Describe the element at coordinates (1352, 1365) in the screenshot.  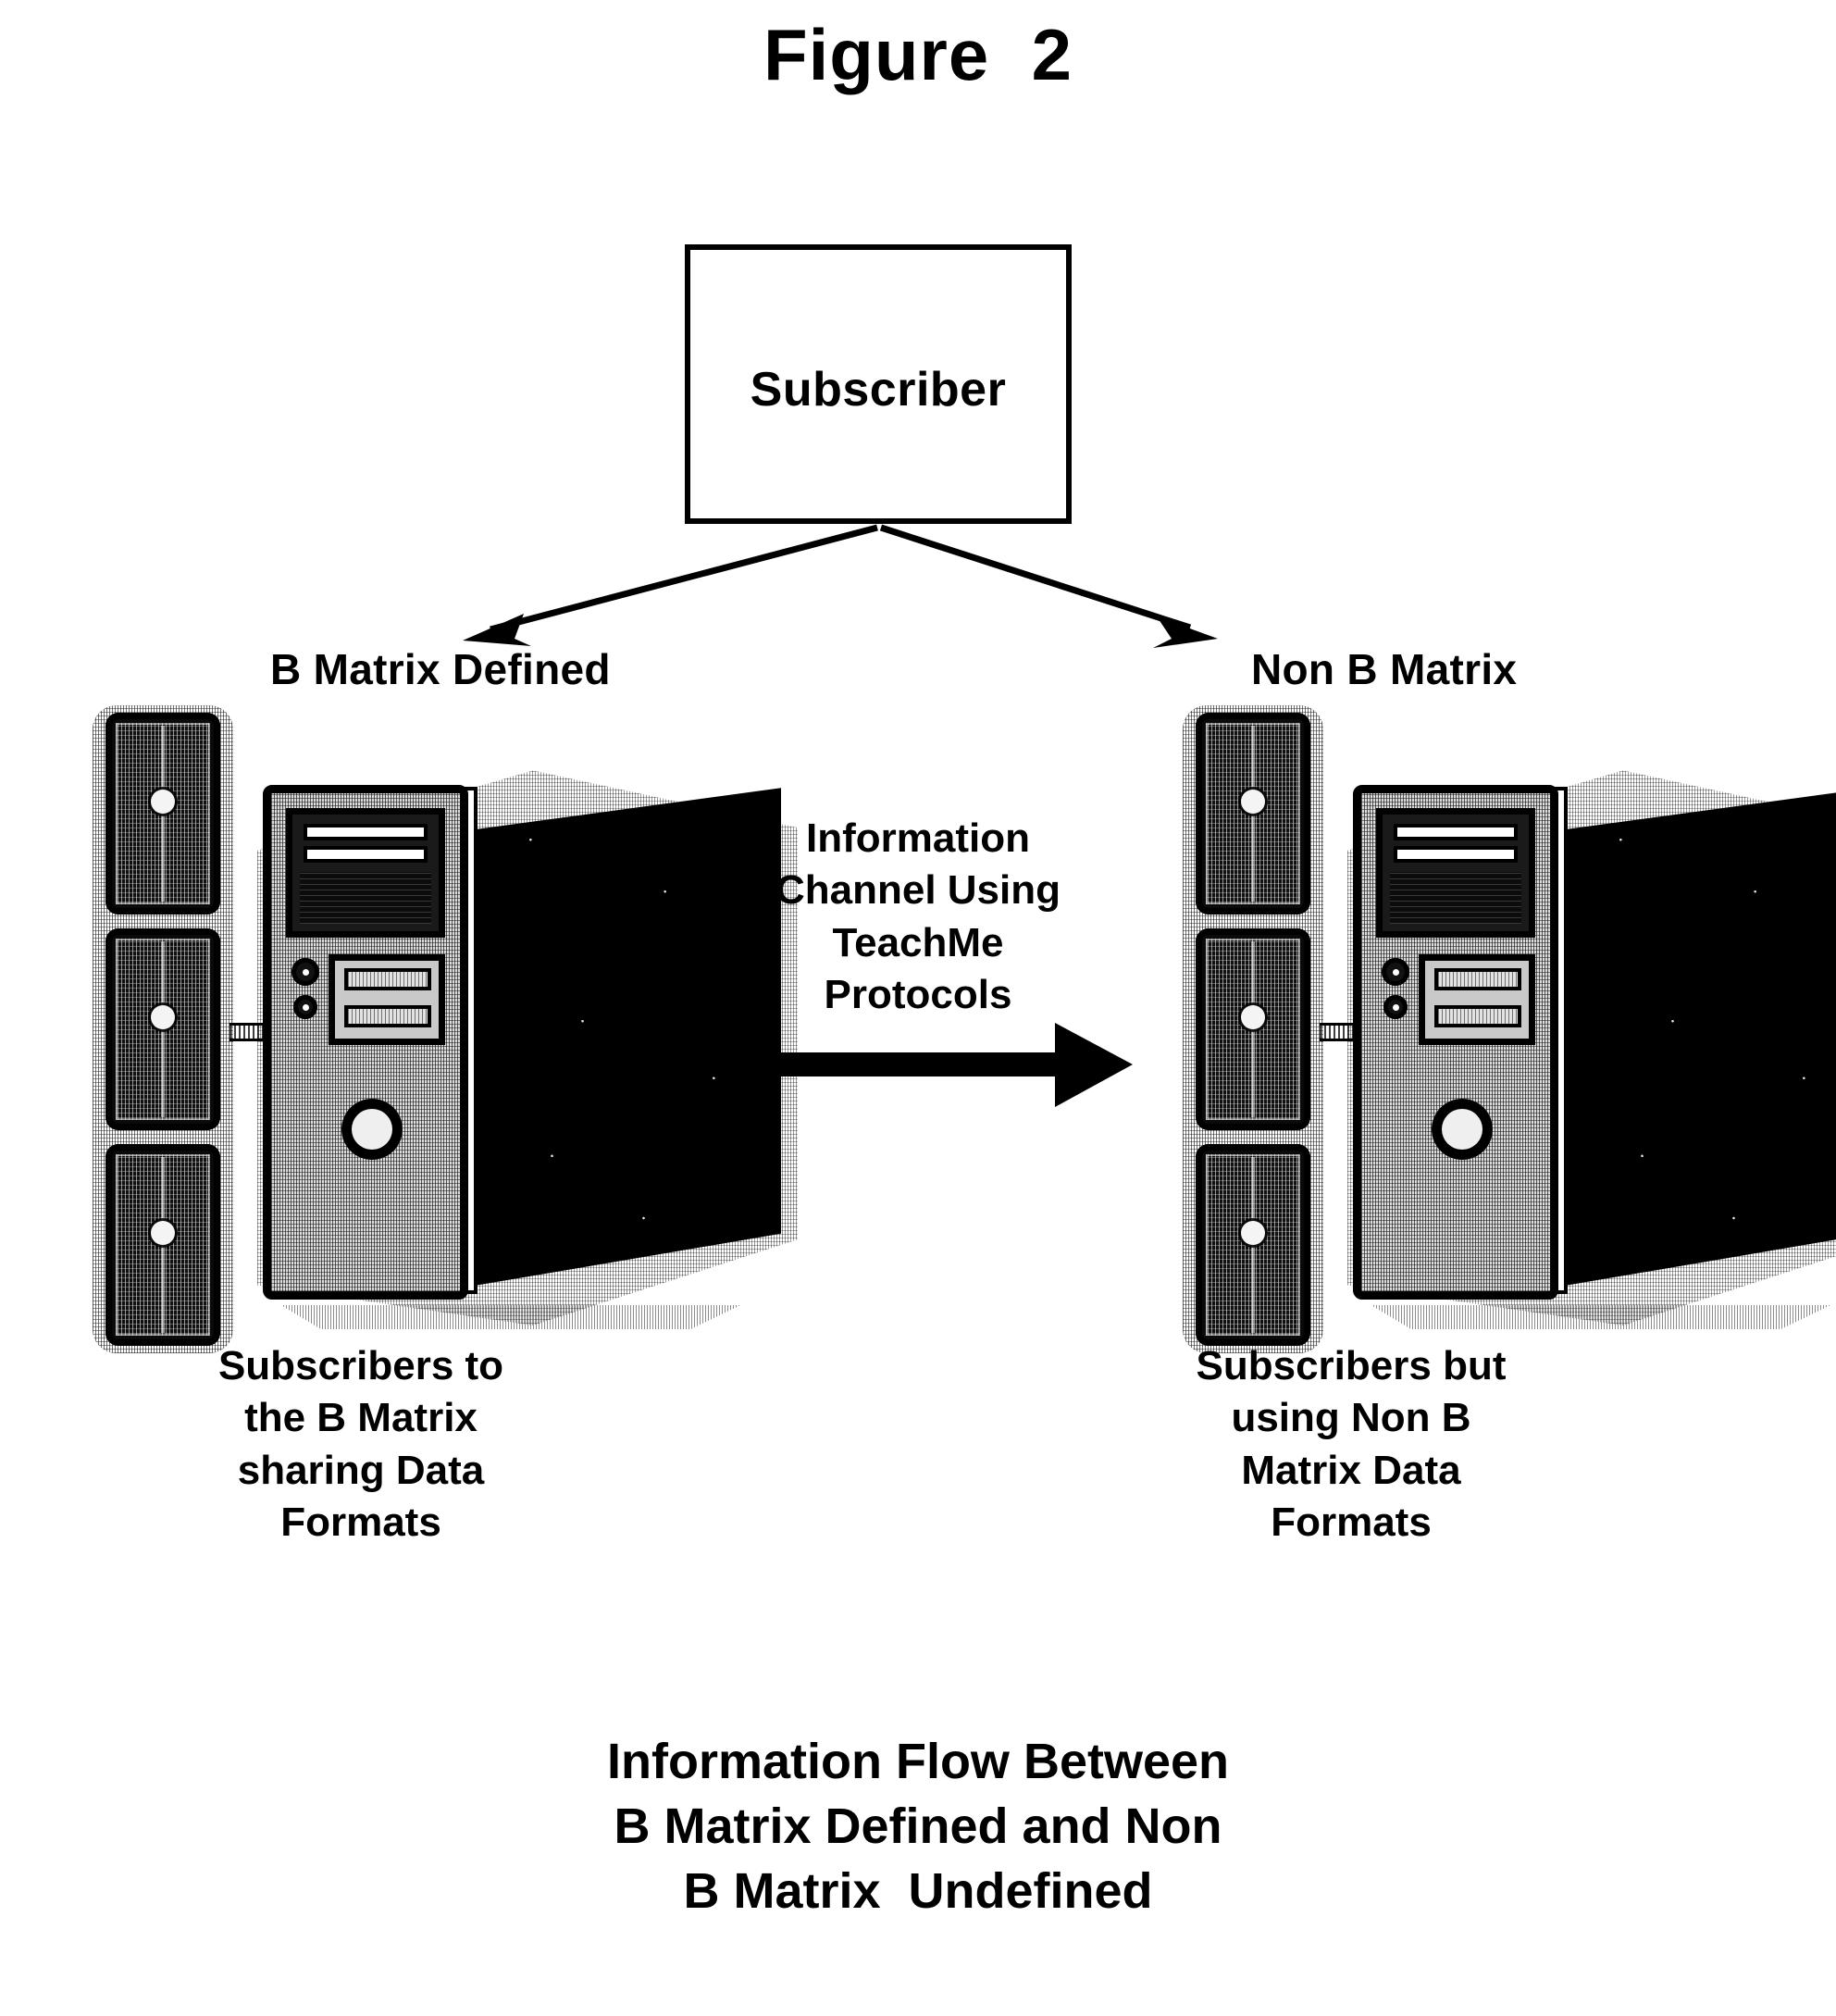
I see `right-caption-line-1: Subscribers but` at that location.